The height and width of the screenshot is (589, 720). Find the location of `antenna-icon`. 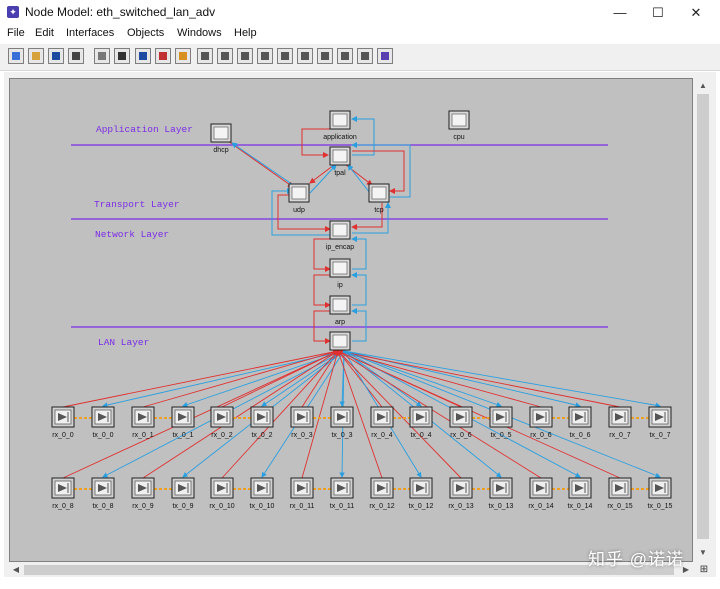

antenna-icon is located at coordinates (325, 56).